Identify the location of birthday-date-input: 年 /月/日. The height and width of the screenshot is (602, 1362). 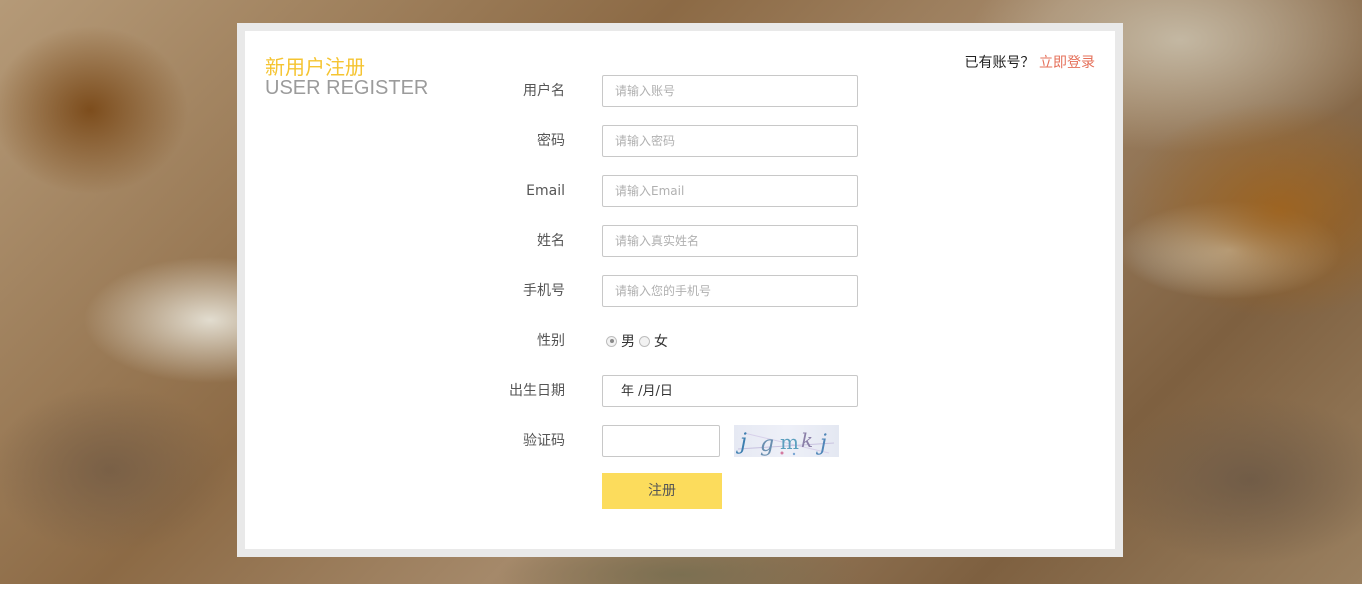
(730, 391).